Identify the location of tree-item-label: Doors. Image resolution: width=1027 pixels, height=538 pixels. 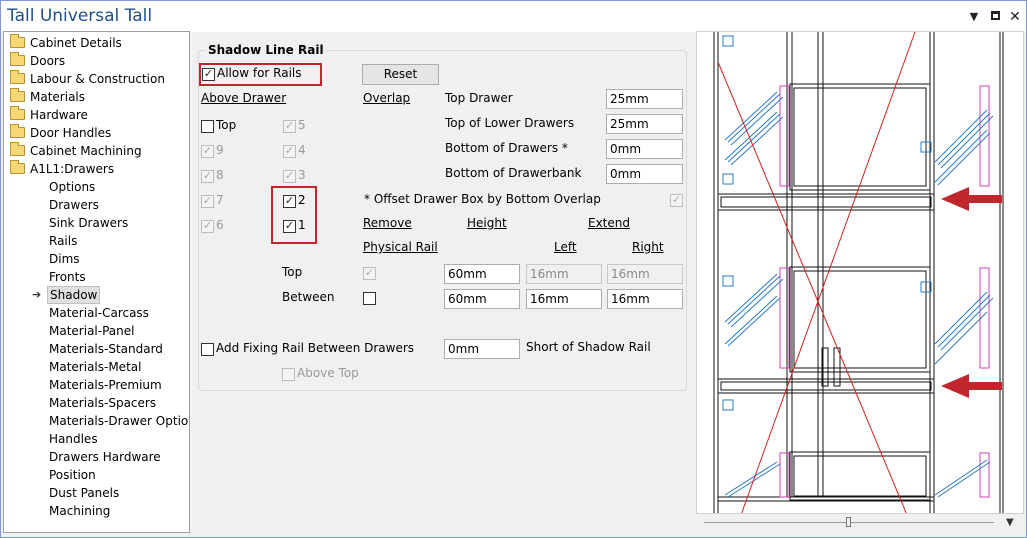
(48, 61).